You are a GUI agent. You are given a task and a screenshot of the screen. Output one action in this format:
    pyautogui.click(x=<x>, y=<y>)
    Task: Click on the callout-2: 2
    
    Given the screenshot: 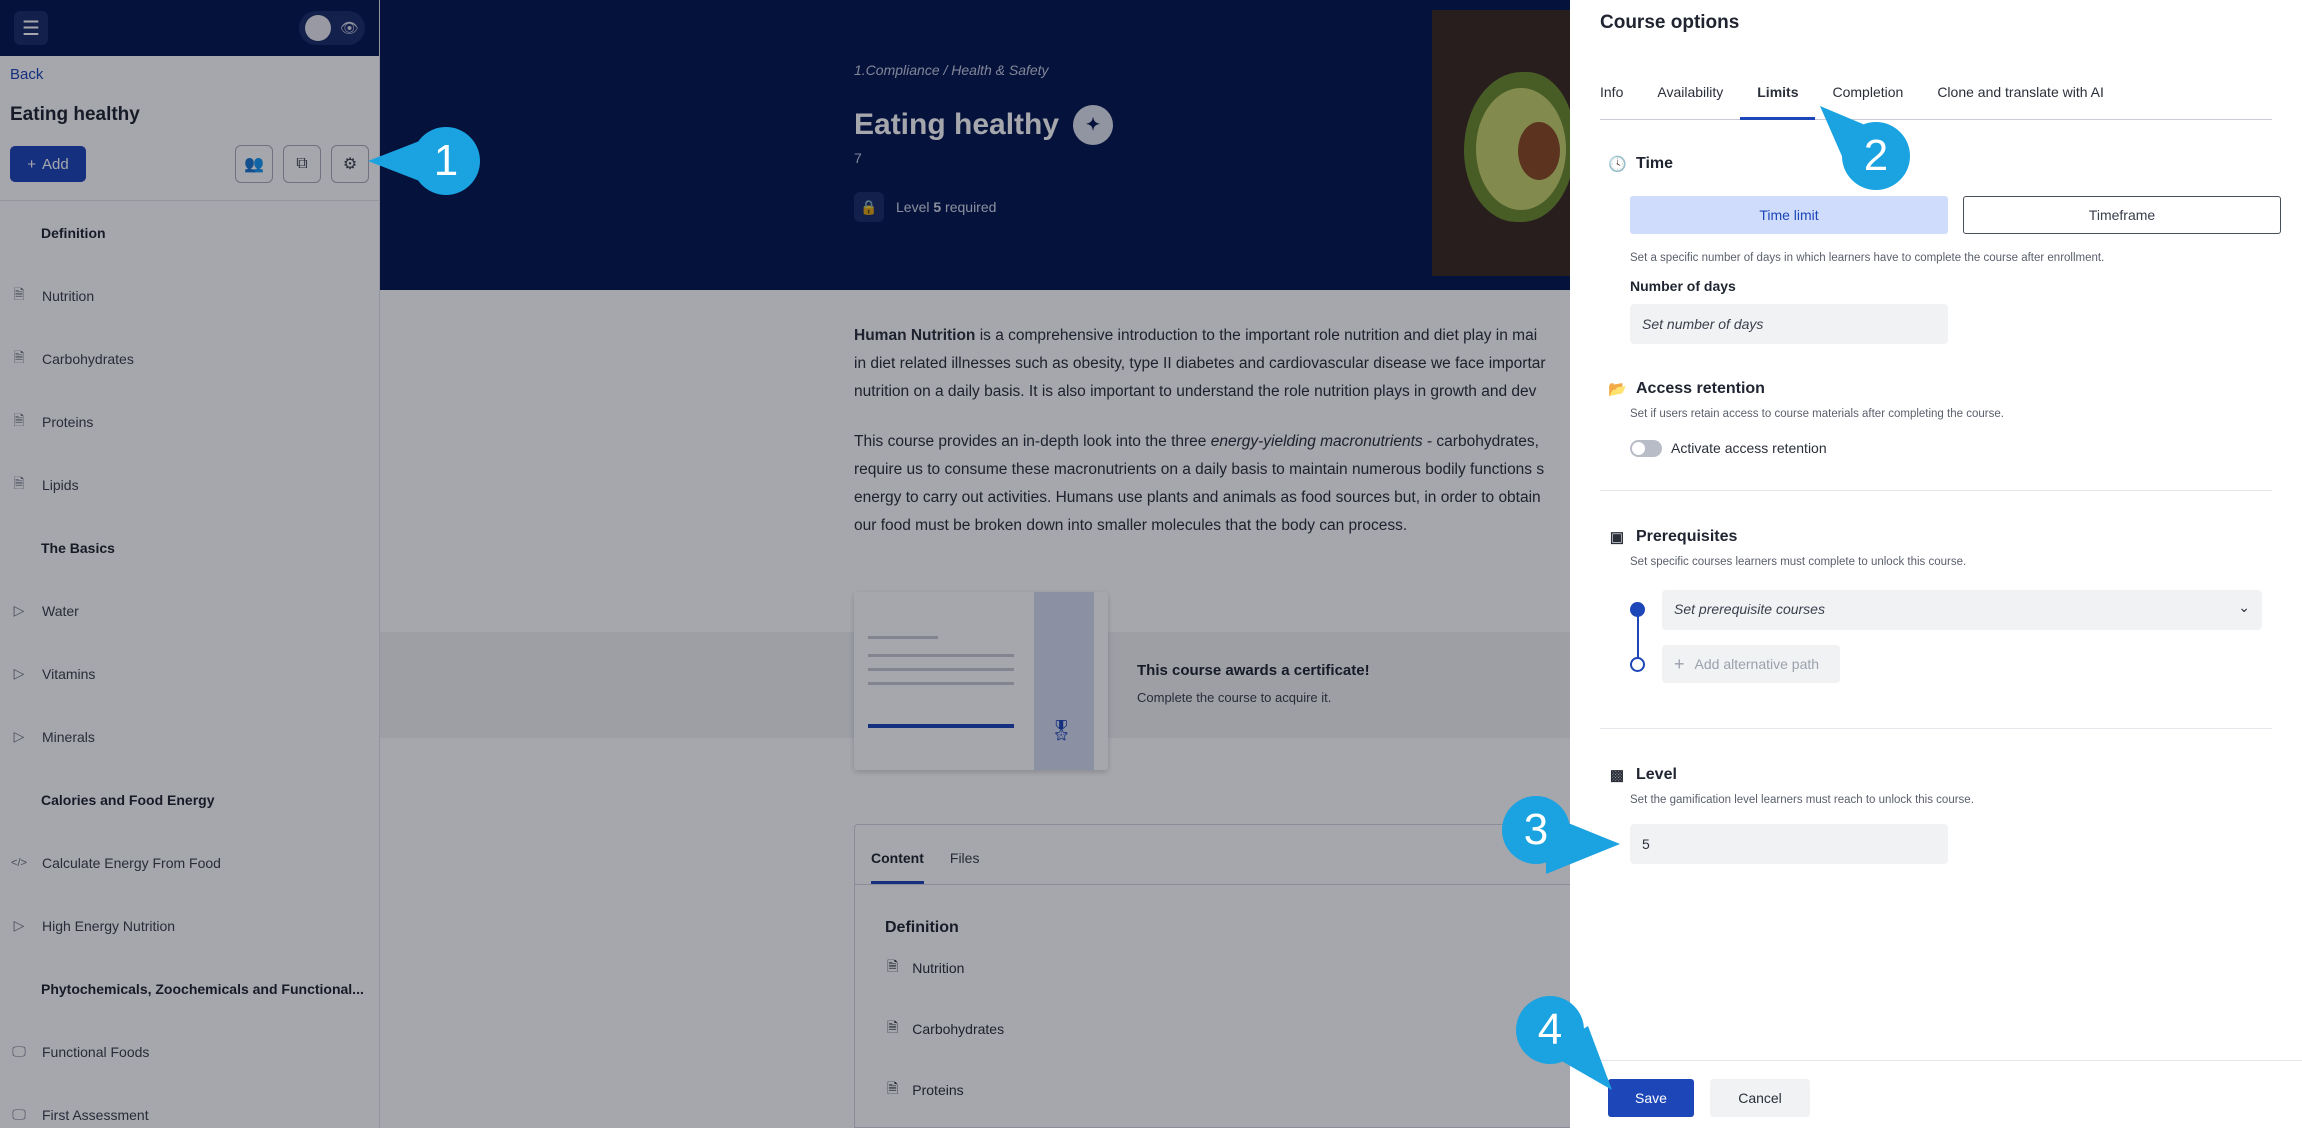 What is the action you would take?
    pyautogui.click(x=1868, y=148)
    